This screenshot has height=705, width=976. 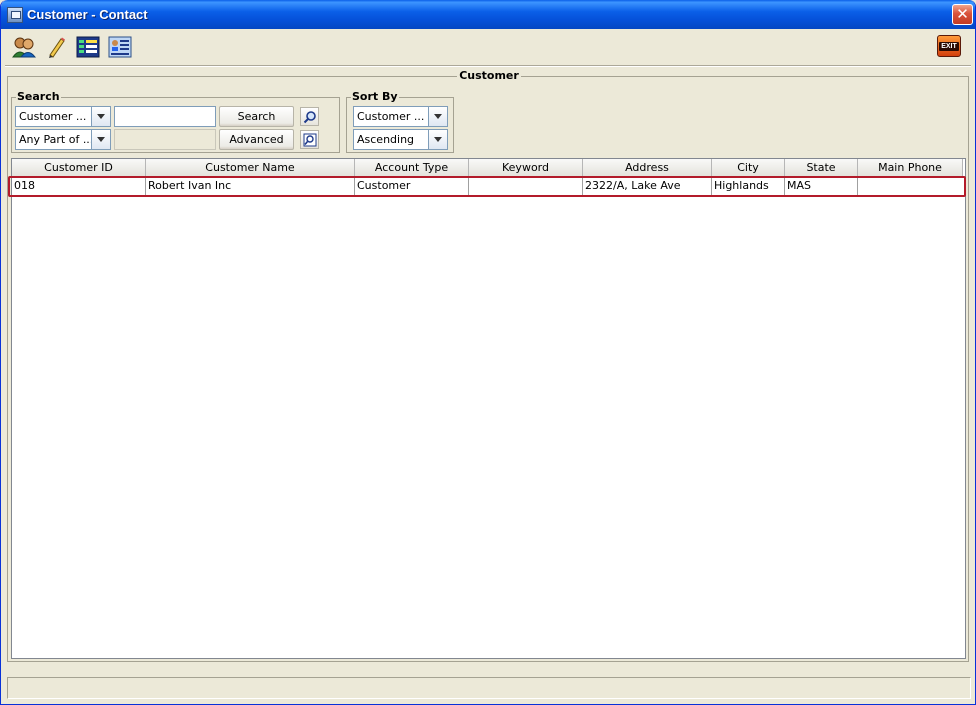 I want to click on title-bar: Customer - Contact ✕, so click(x=488, y=14).